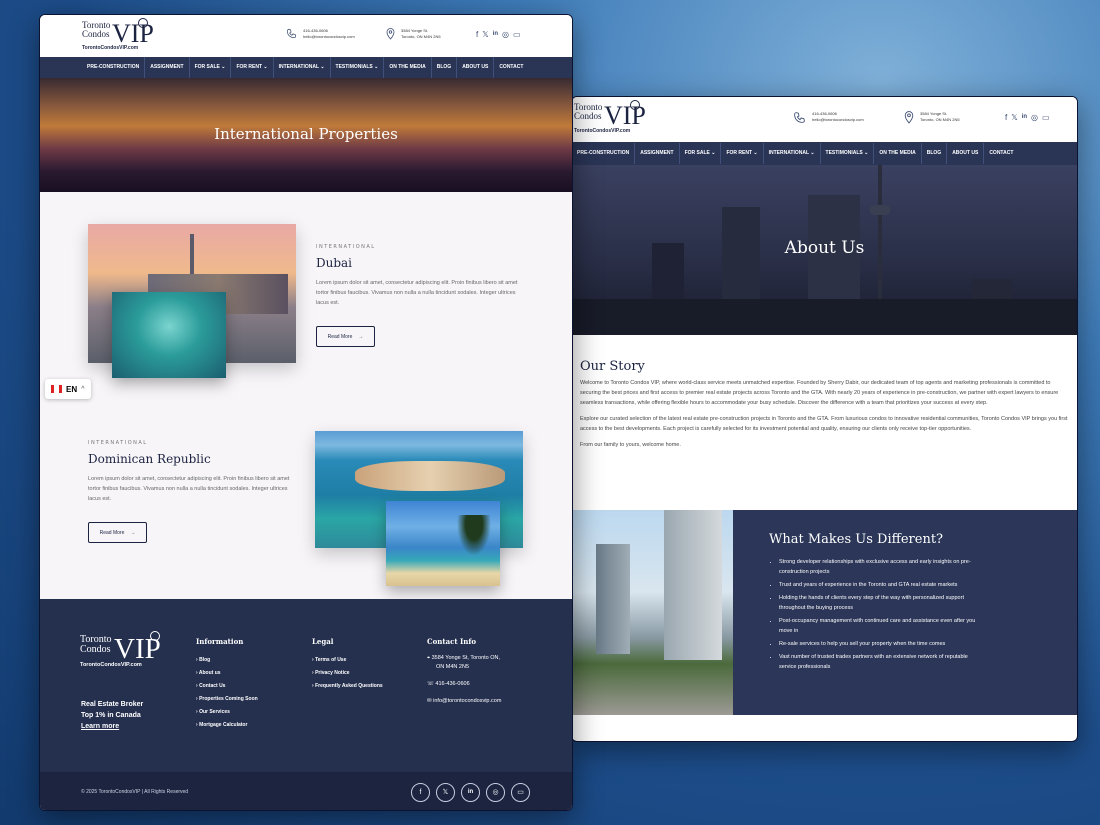  Describe the element at coordinates (346, 247) in the screenshot. I see `dubai-kicker: INTERNATIONAL` at that location.